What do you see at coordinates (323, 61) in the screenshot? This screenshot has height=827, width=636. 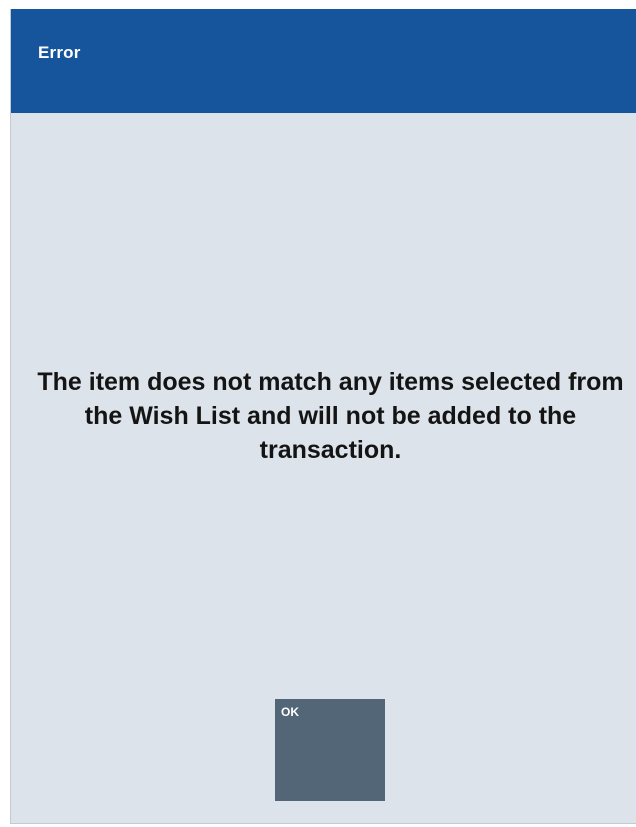 I see `dialog-header: Error` at bounding box center [323, 61].